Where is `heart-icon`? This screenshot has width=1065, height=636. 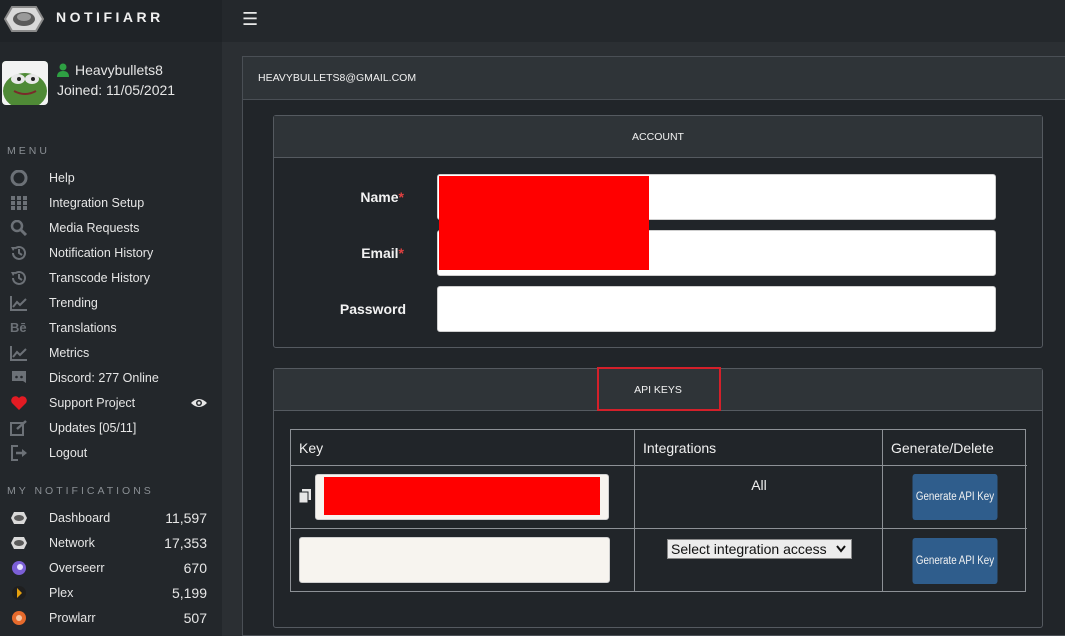 heart-icon is located at coordinates (19, 403).